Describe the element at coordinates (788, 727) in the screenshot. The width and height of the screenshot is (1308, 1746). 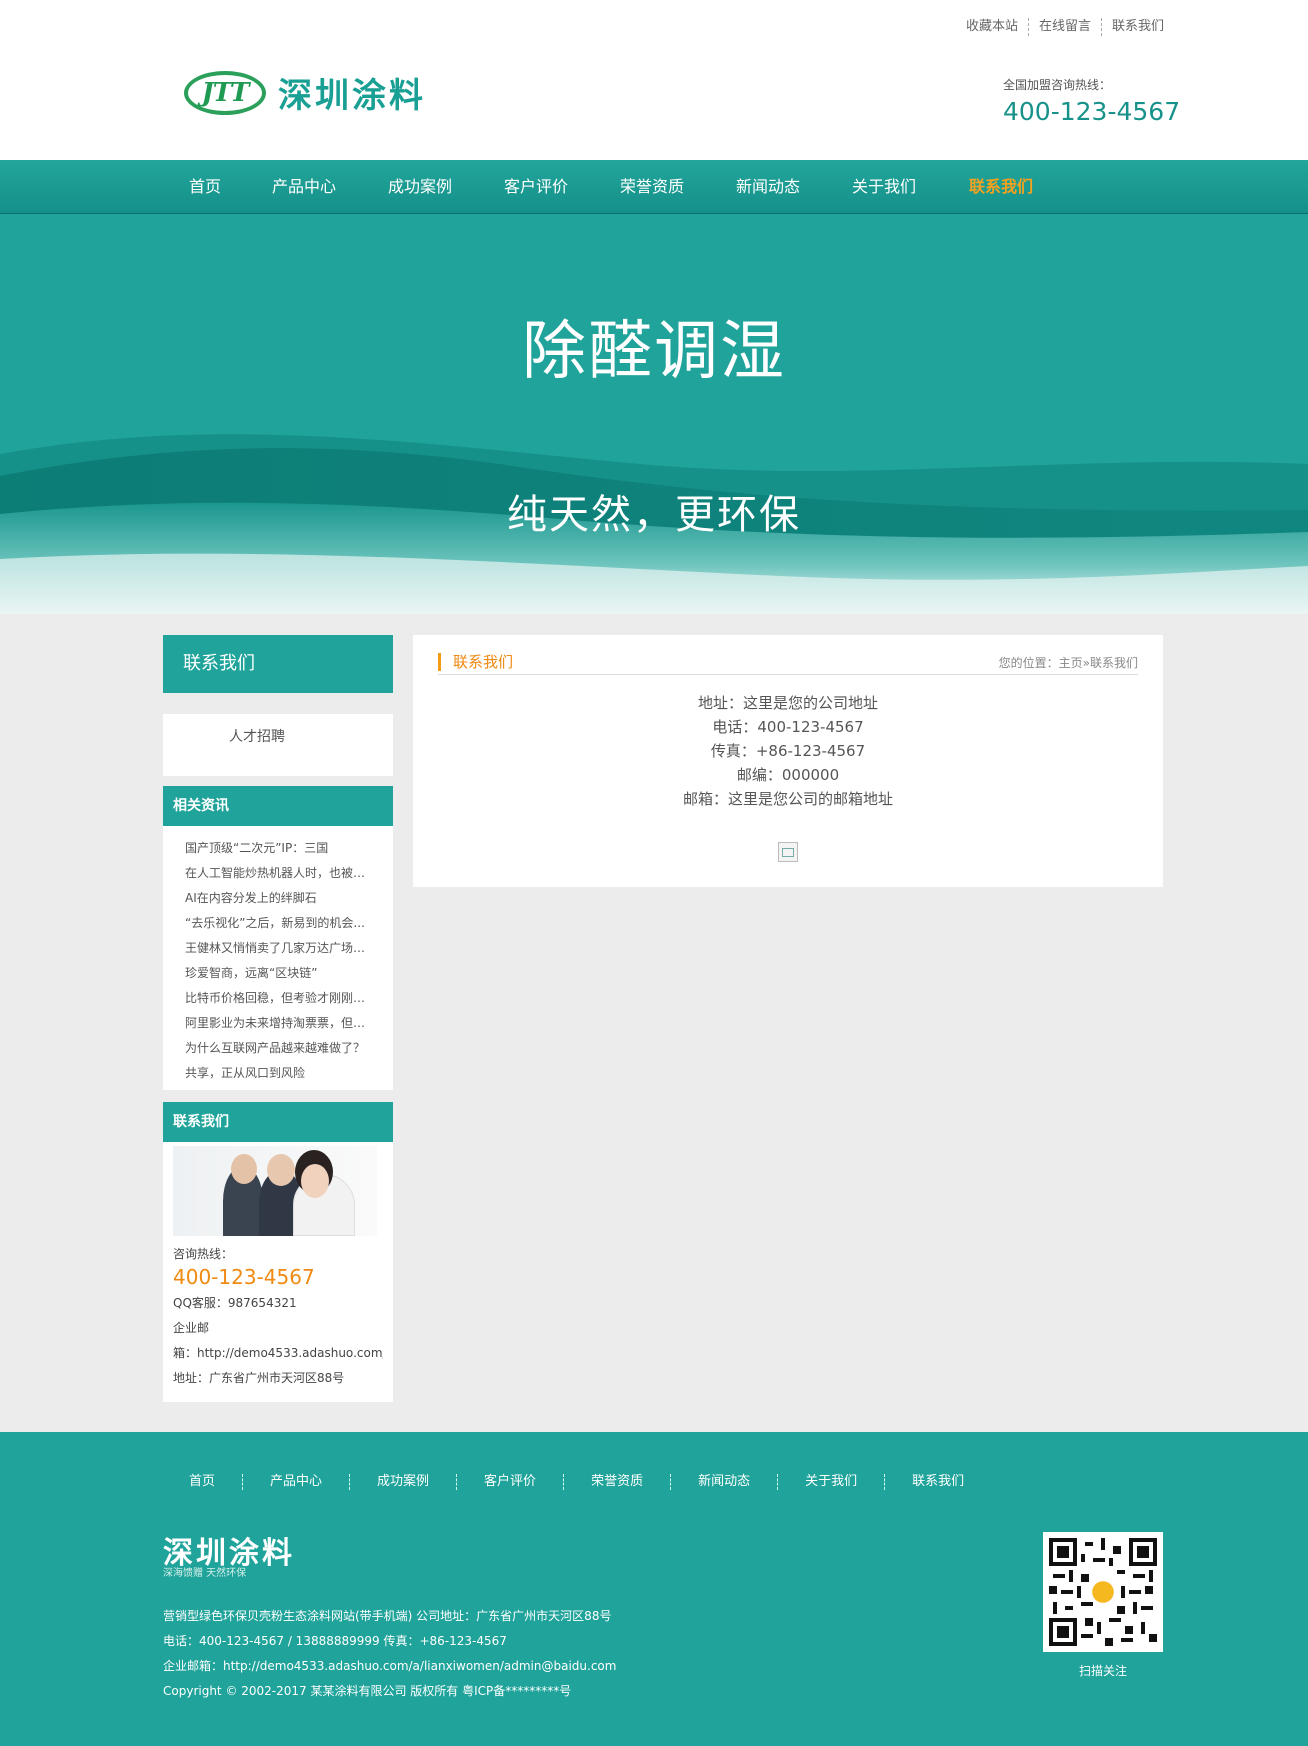
I see `contact-phone-line: 电话：400-123-4567` at that location.